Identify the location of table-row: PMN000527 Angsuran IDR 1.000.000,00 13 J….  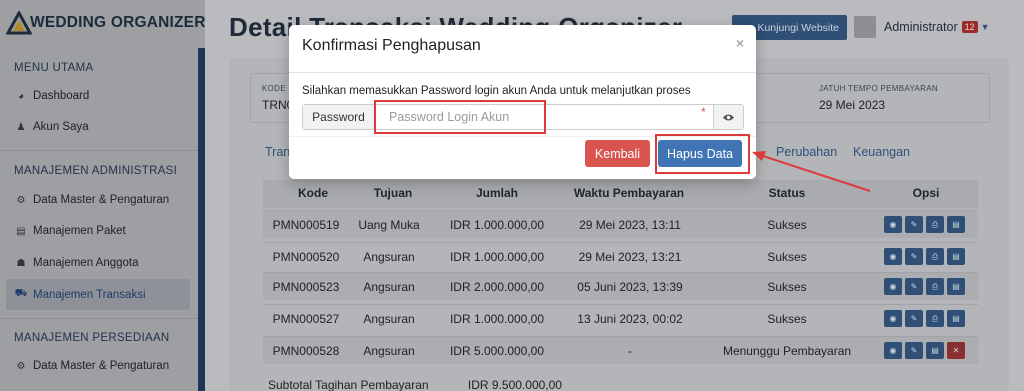
(620, 318).